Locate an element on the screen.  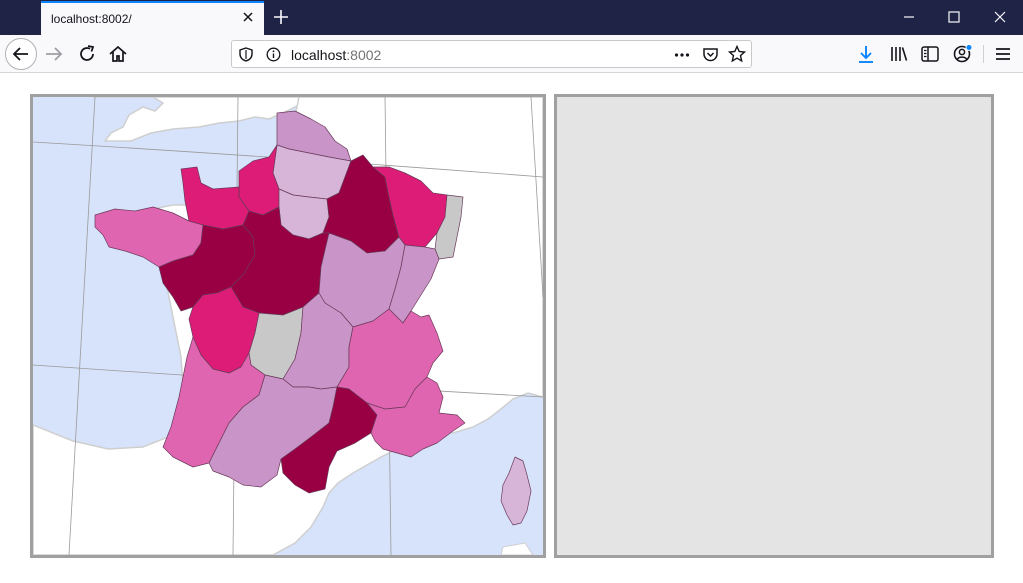
browser-tab: localhost:8002/ is located at coordinates (152, 18).